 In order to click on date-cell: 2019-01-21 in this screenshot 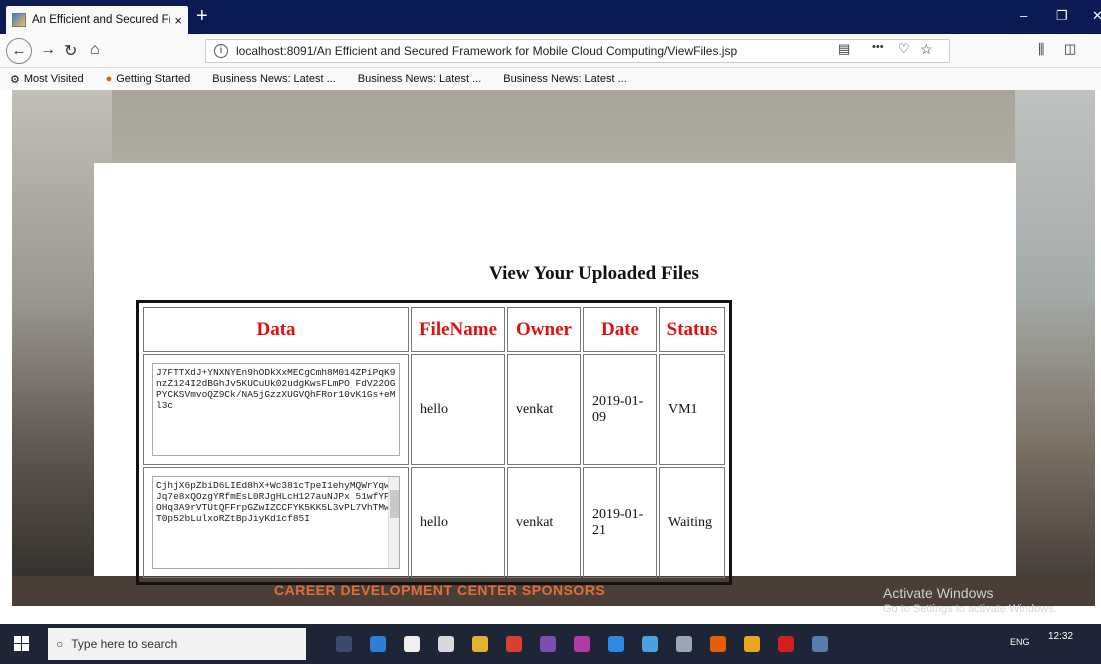, I will do `click(620, 522)`.